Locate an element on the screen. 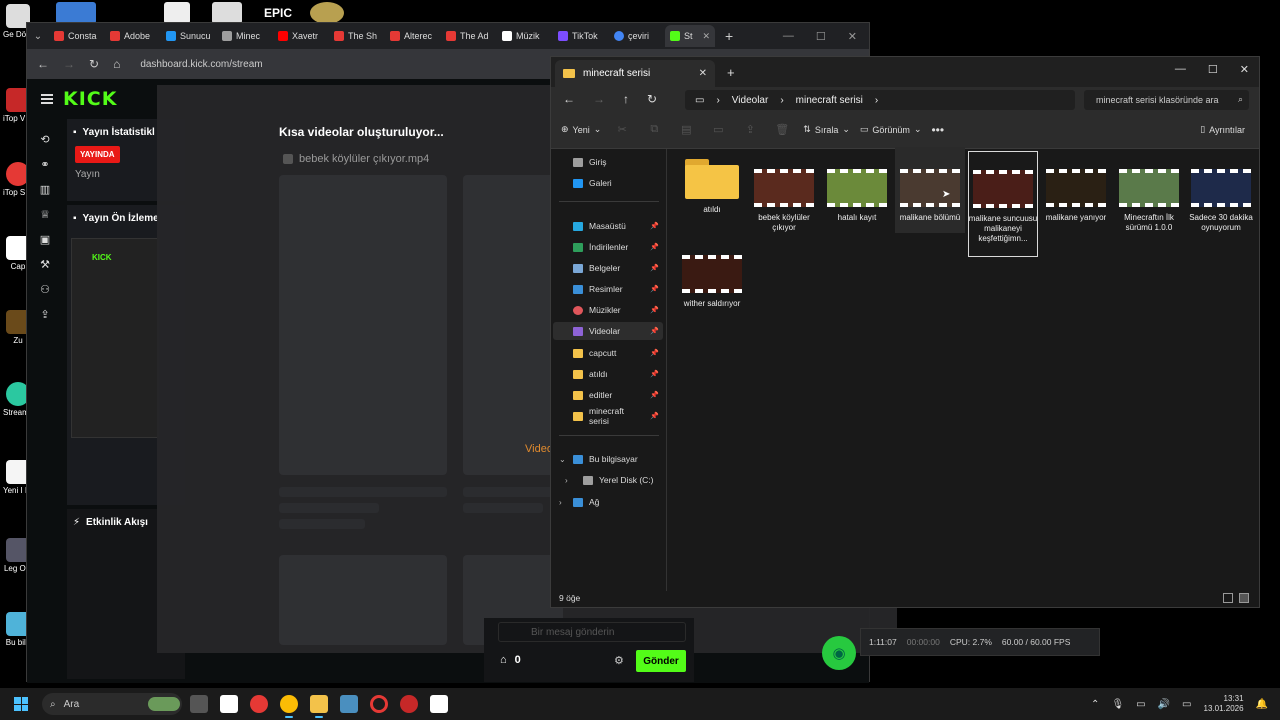 Image resolution: width=1280 pixels, height=720 pixels. browser-tab: Sunucu is located at coordinates (189, 36).